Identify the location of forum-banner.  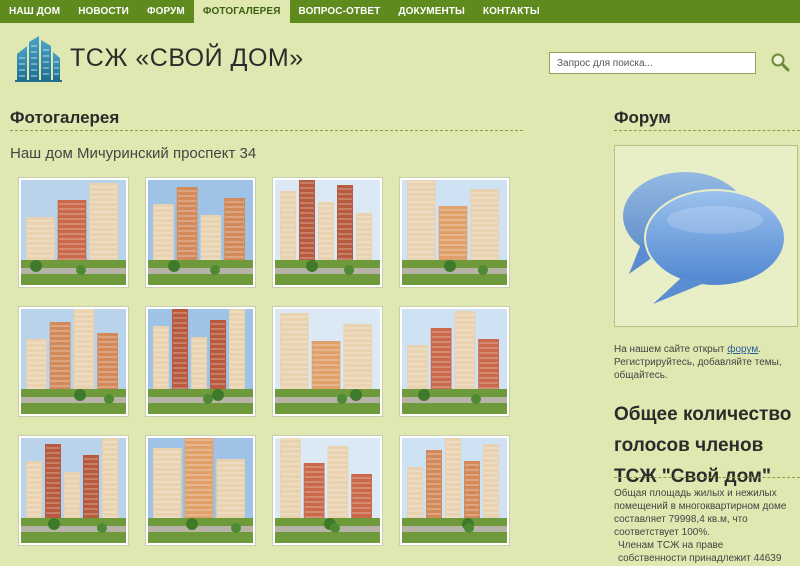
(706, 236).